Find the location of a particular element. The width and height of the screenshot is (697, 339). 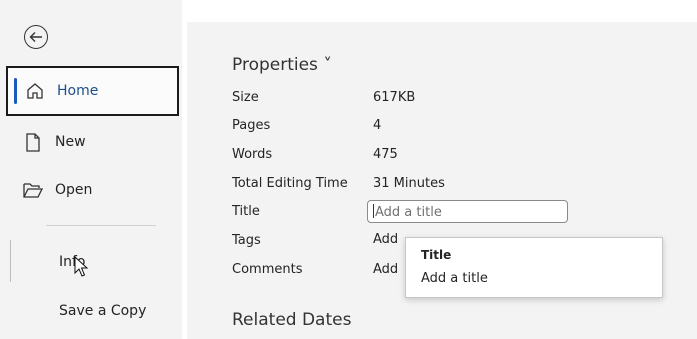

editing-time-value: 31 Minutes is located at coordinates (409, 183).